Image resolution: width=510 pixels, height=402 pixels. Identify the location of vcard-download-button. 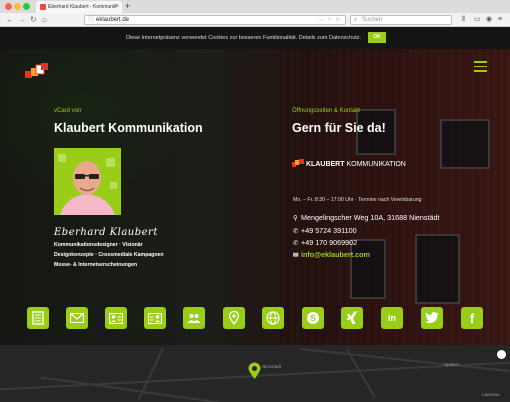
(38, 318).